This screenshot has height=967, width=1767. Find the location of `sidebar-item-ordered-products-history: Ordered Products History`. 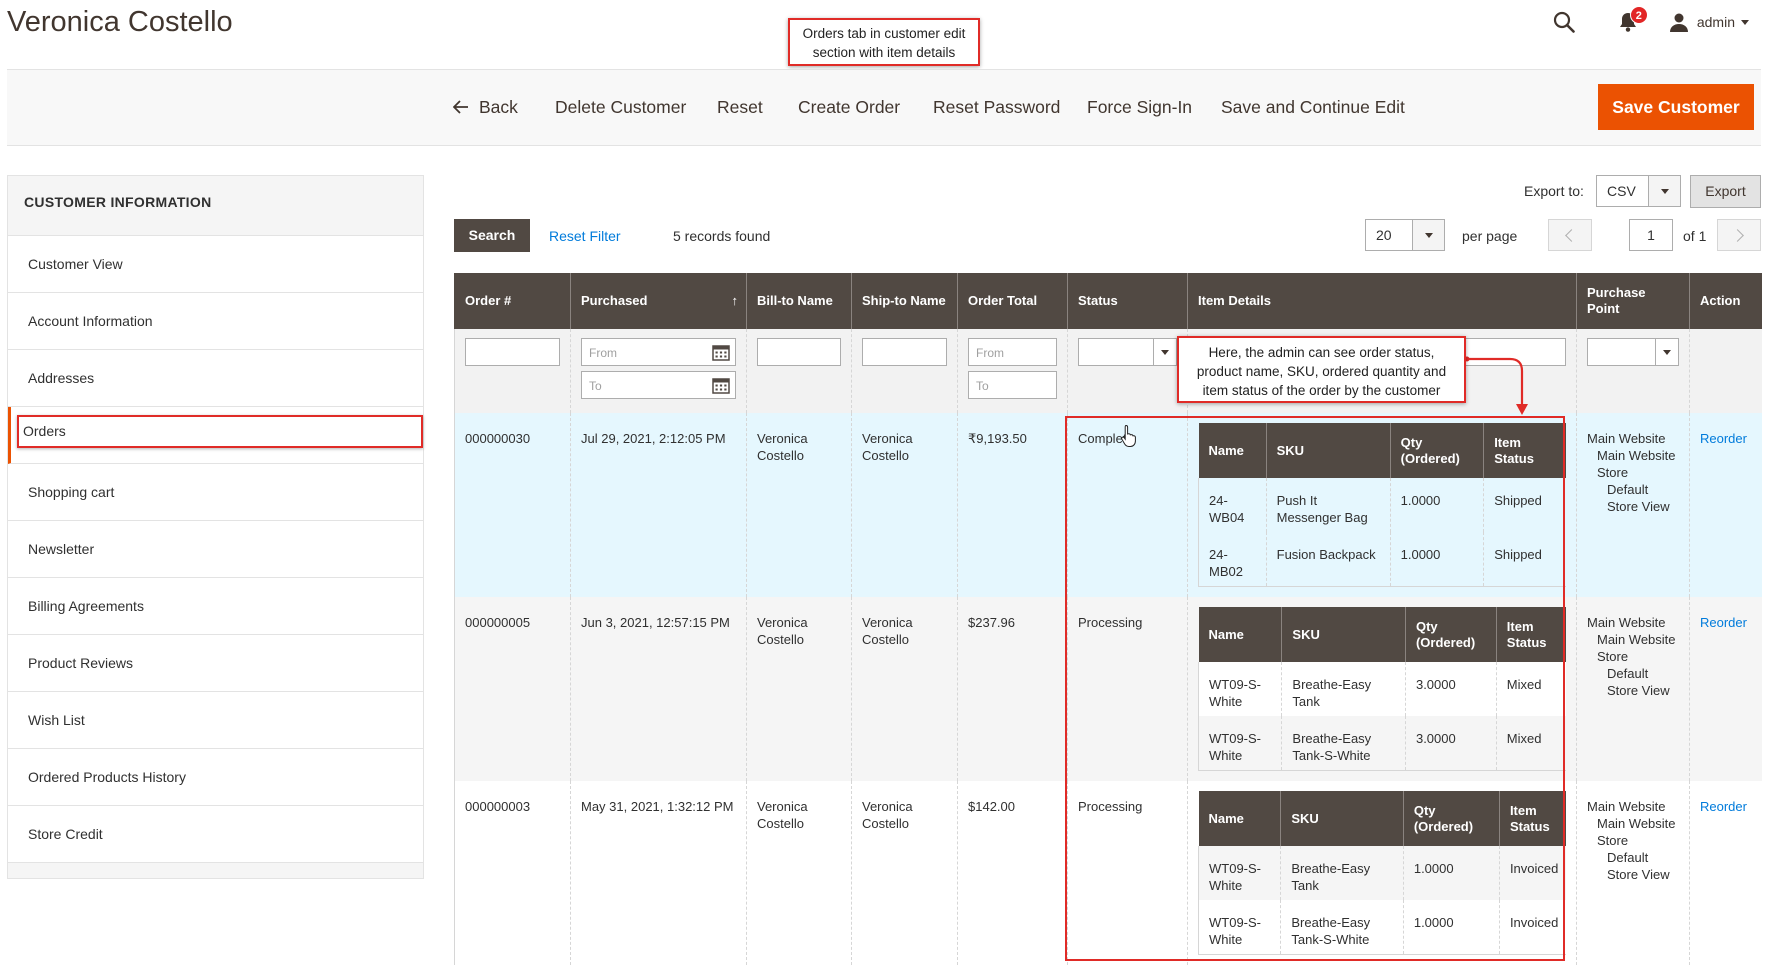

sidebar-item-ordered-products-history: Ordered Products History is located at coordinates (215, 777).